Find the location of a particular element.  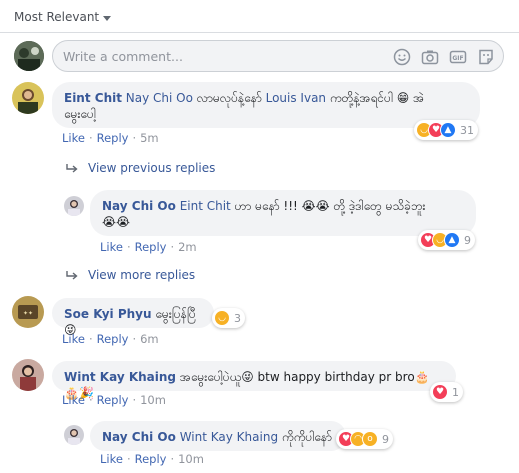

comment-author: Soe Kyi Phyu is located at coordinates (108, 314).